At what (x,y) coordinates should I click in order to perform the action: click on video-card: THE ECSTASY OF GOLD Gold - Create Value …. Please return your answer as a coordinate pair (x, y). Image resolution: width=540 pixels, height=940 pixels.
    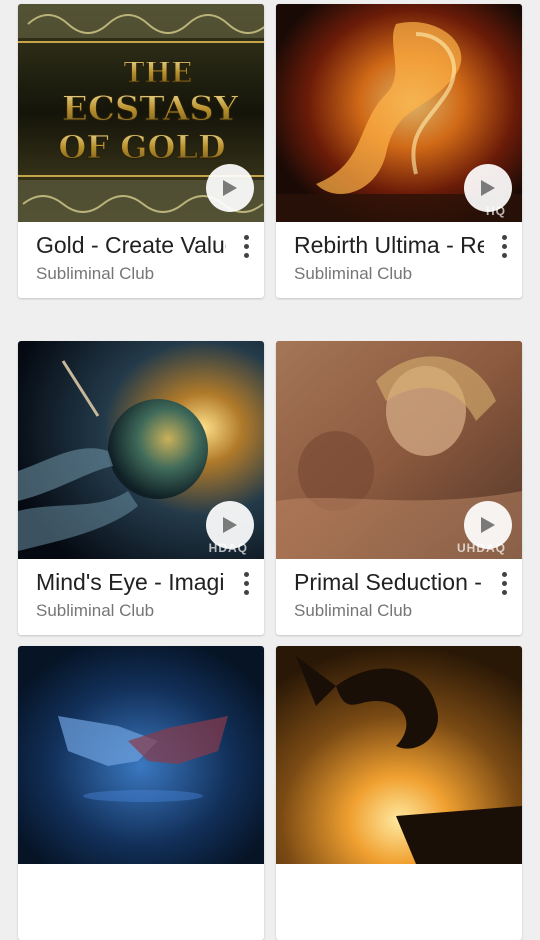
    Looking at the image, I should click on (141, 151).